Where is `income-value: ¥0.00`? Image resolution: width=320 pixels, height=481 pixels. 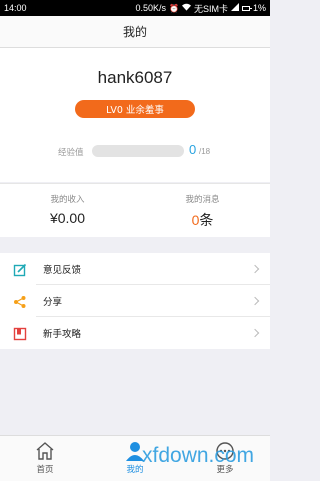
income-value: ¥0.00 is located at coordinates (67, 218).